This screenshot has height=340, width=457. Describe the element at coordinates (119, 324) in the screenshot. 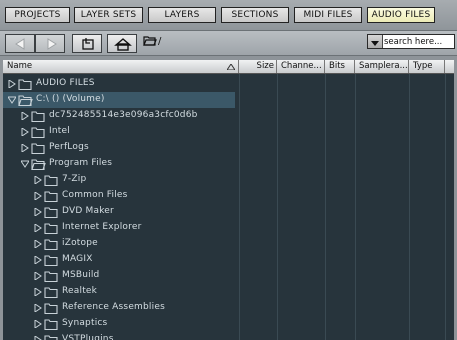

I see `tree-row: Synaptics` at that location.